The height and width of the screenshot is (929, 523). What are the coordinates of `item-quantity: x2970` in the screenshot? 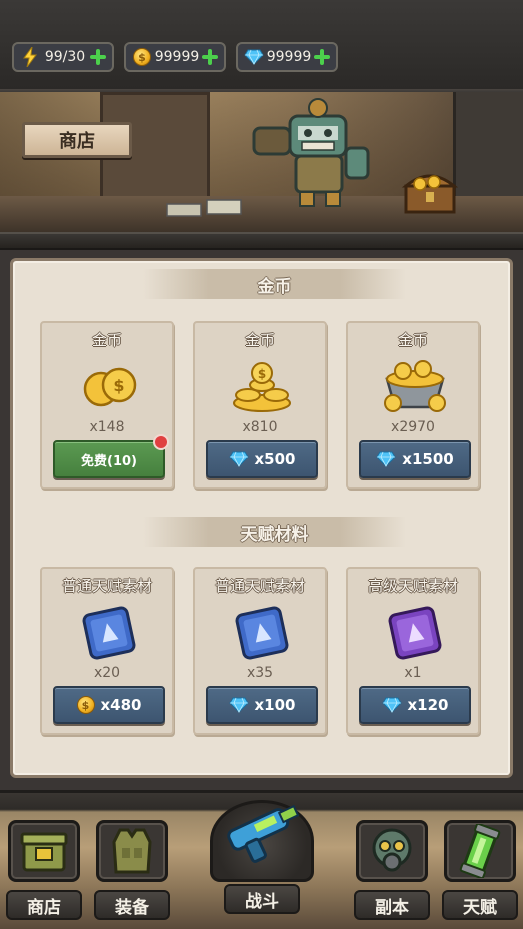 It's located at (413, 427).